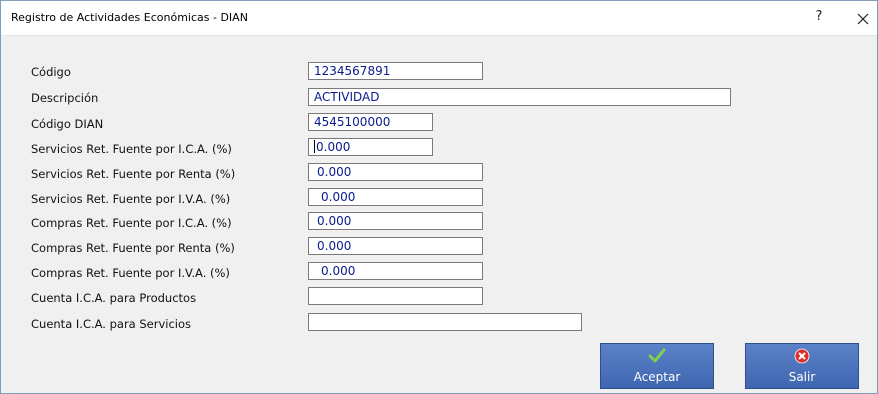 This screenshot has height=394, width=878. I want to click on label-compras-ret-ica: Compras Ret. Fuente por I.C.A. (%), so click(131, 223).